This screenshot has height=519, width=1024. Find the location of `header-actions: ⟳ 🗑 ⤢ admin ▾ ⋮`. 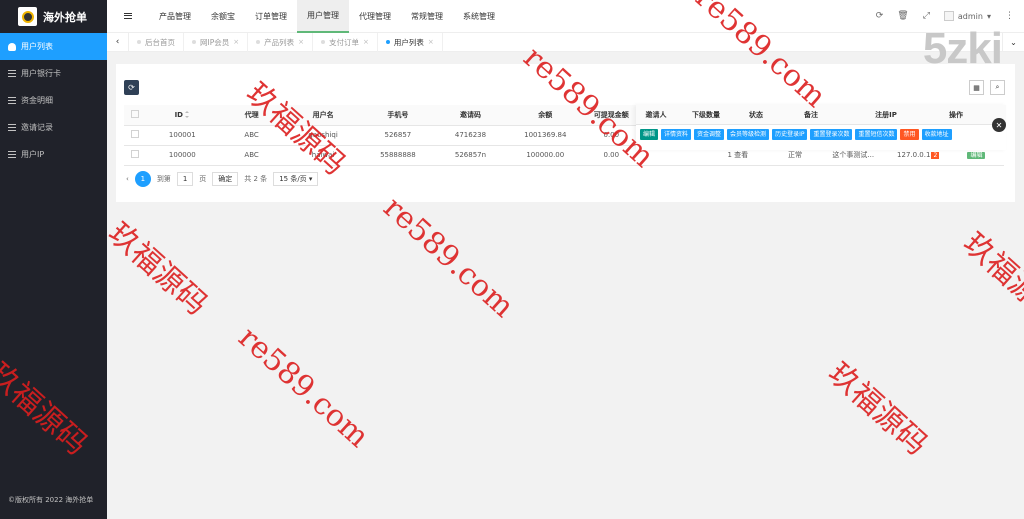

header-actions: ⟳ 🗑 ⤢ admin ▾ ⋮ is located at coordinates (950, 16).